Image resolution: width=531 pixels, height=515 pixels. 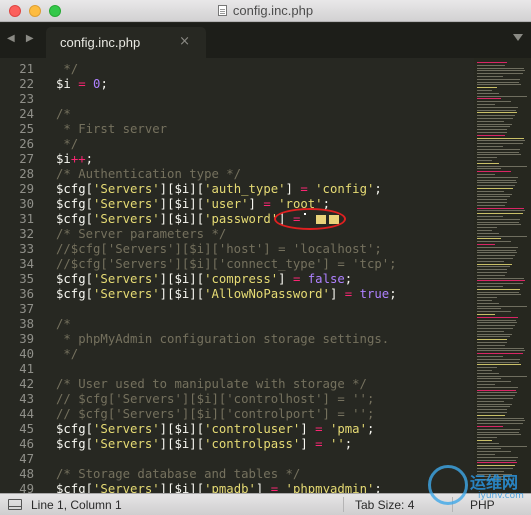 I want to click on code-line: 23, so click(x=198, y=99).